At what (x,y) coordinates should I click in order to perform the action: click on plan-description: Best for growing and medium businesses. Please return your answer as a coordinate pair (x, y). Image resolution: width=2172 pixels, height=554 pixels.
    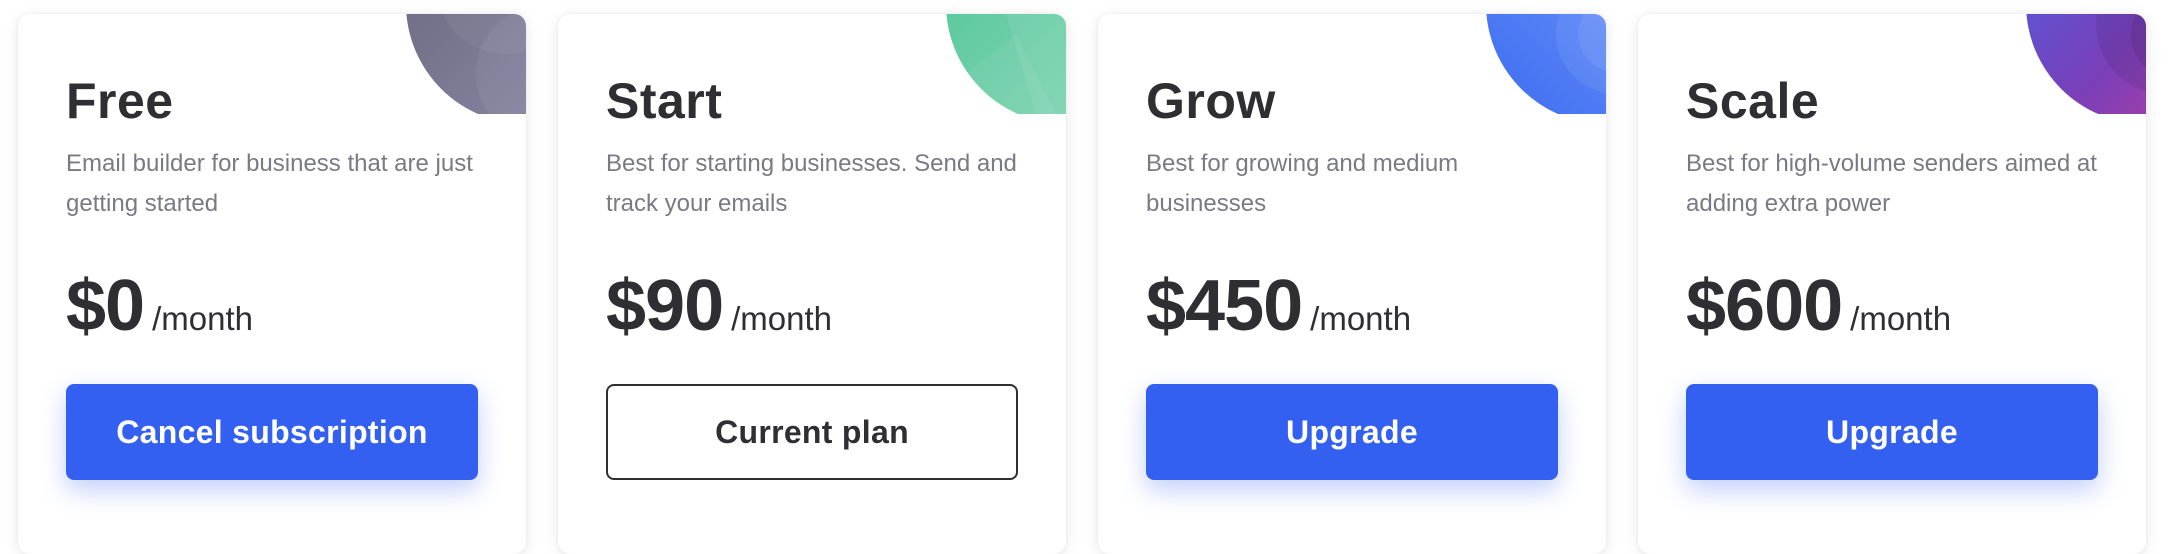
    Looking at the image, I should click on (1302, 183).